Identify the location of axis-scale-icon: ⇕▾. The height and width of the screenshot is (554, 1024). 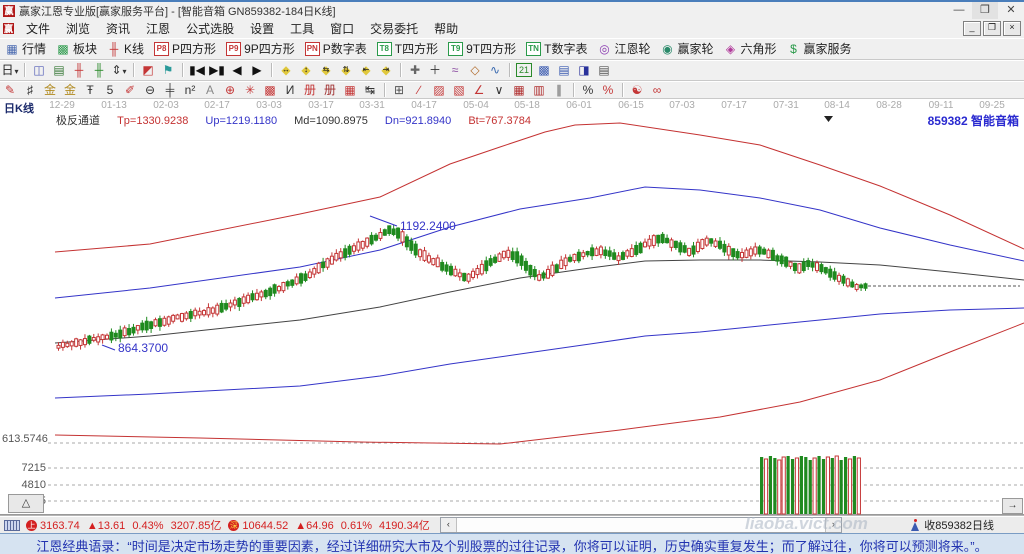
(119, 70).